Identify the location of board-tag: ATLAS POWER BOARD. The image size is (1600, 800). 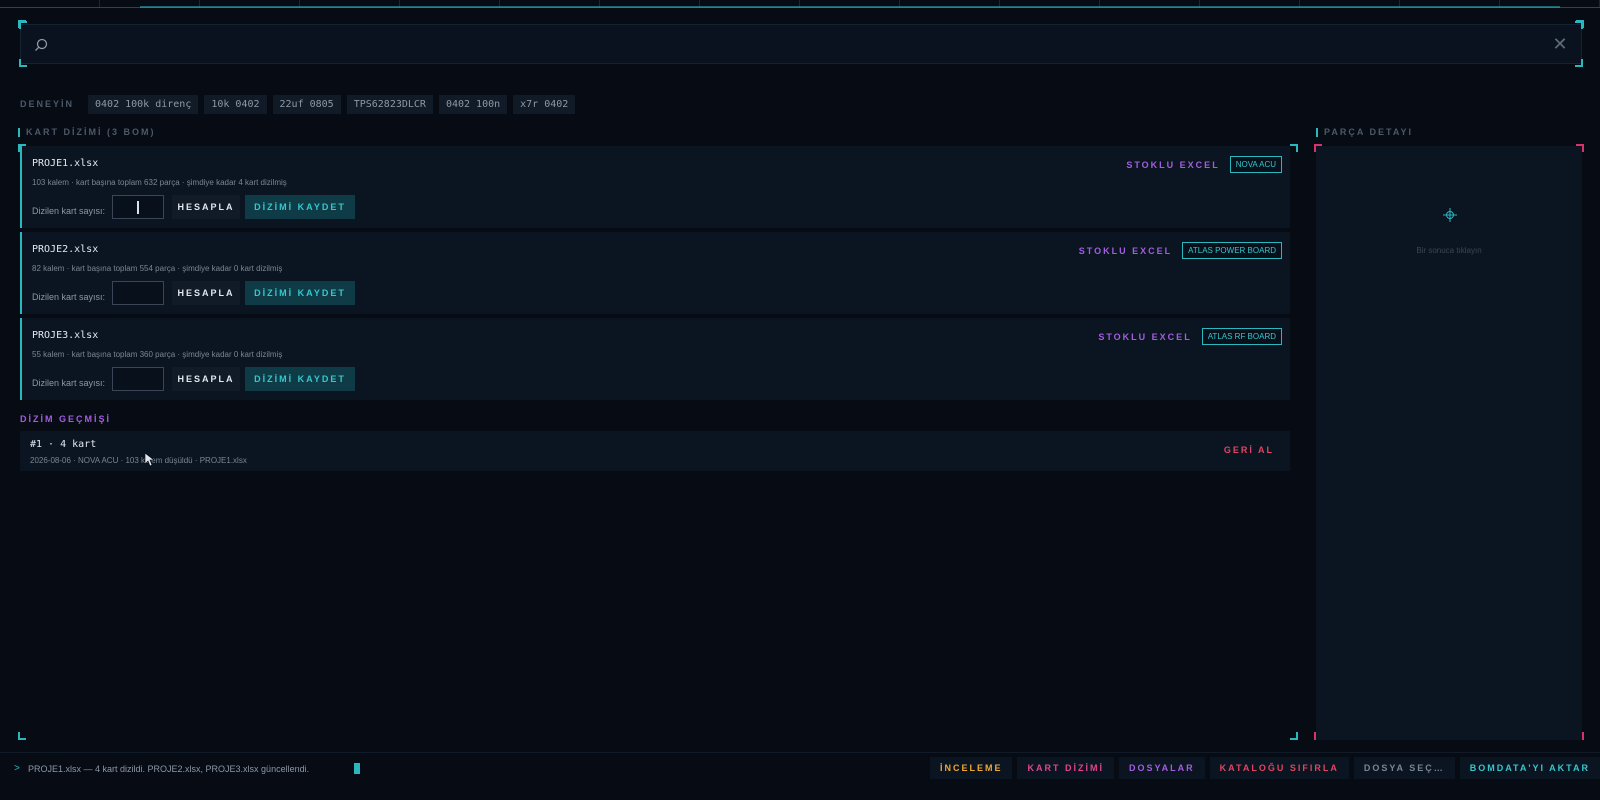
(1232, 250).